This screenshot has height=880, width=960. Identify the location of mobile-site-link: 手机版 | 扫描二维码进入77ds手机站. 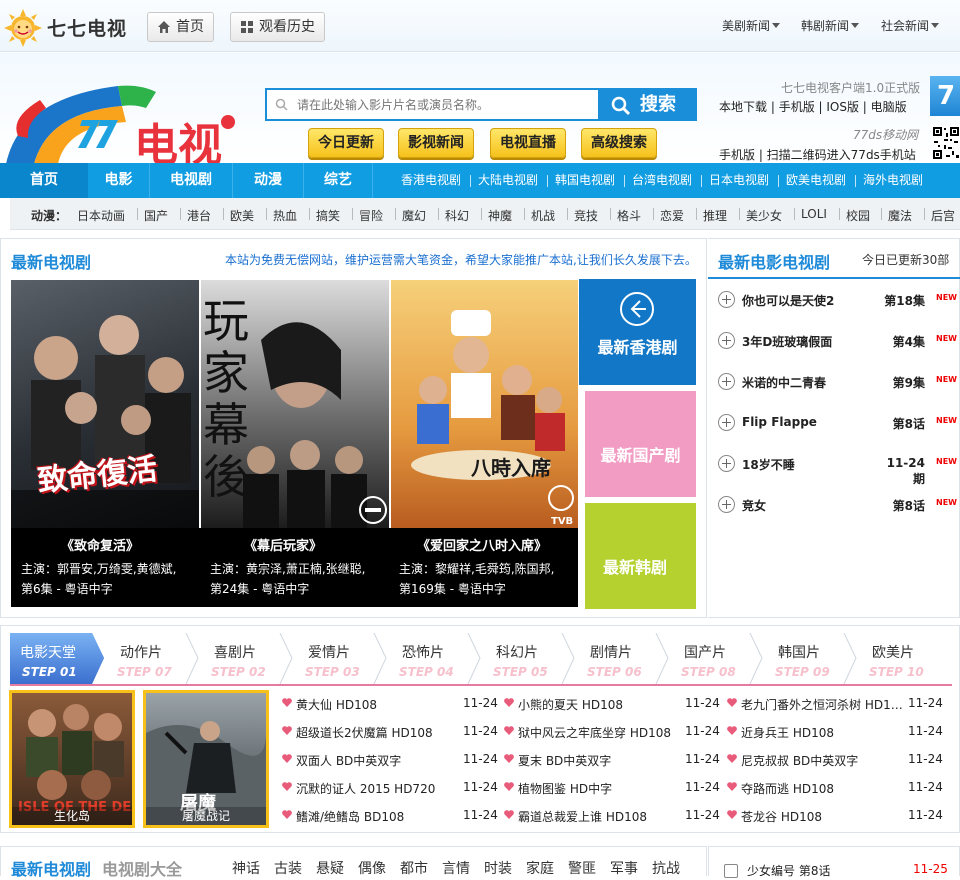
(817, 154).